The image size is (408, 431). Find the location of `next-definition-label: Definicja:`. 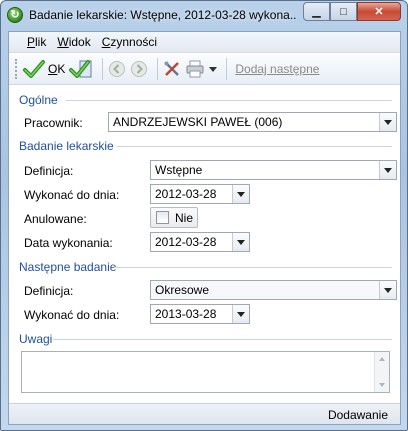

next-definition-label: Definicja: is located at coordinates (49, 291).